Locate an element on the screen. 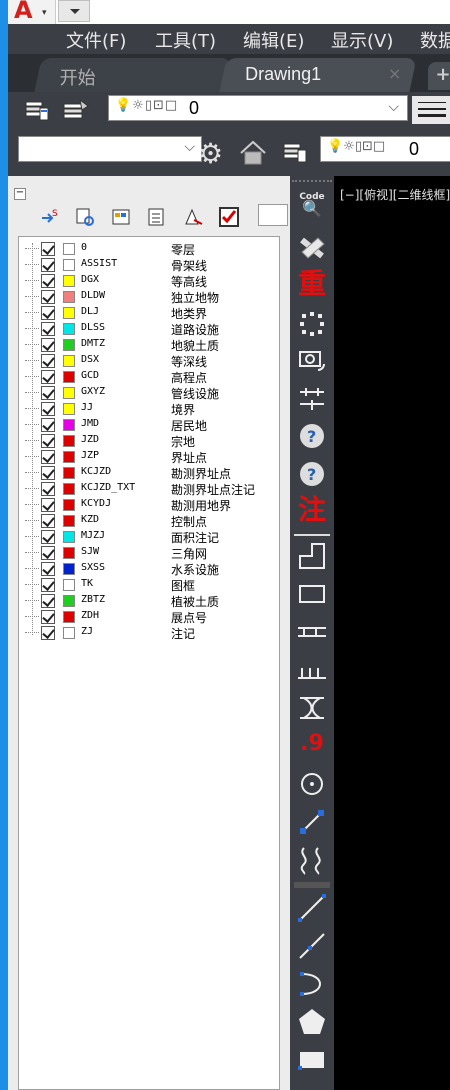 The width and height of the screenshot is (450, 1090). tab-close-icon: × is located at coordinates (394, 73).